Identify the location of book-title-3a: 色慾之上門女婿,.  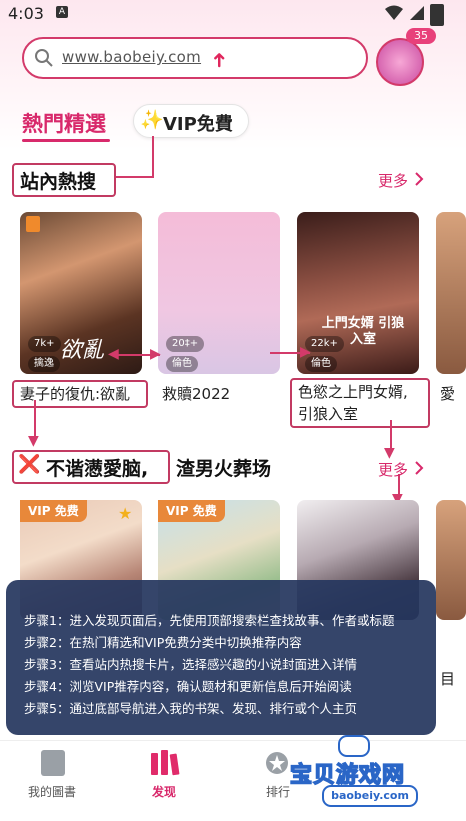
(353, 391).